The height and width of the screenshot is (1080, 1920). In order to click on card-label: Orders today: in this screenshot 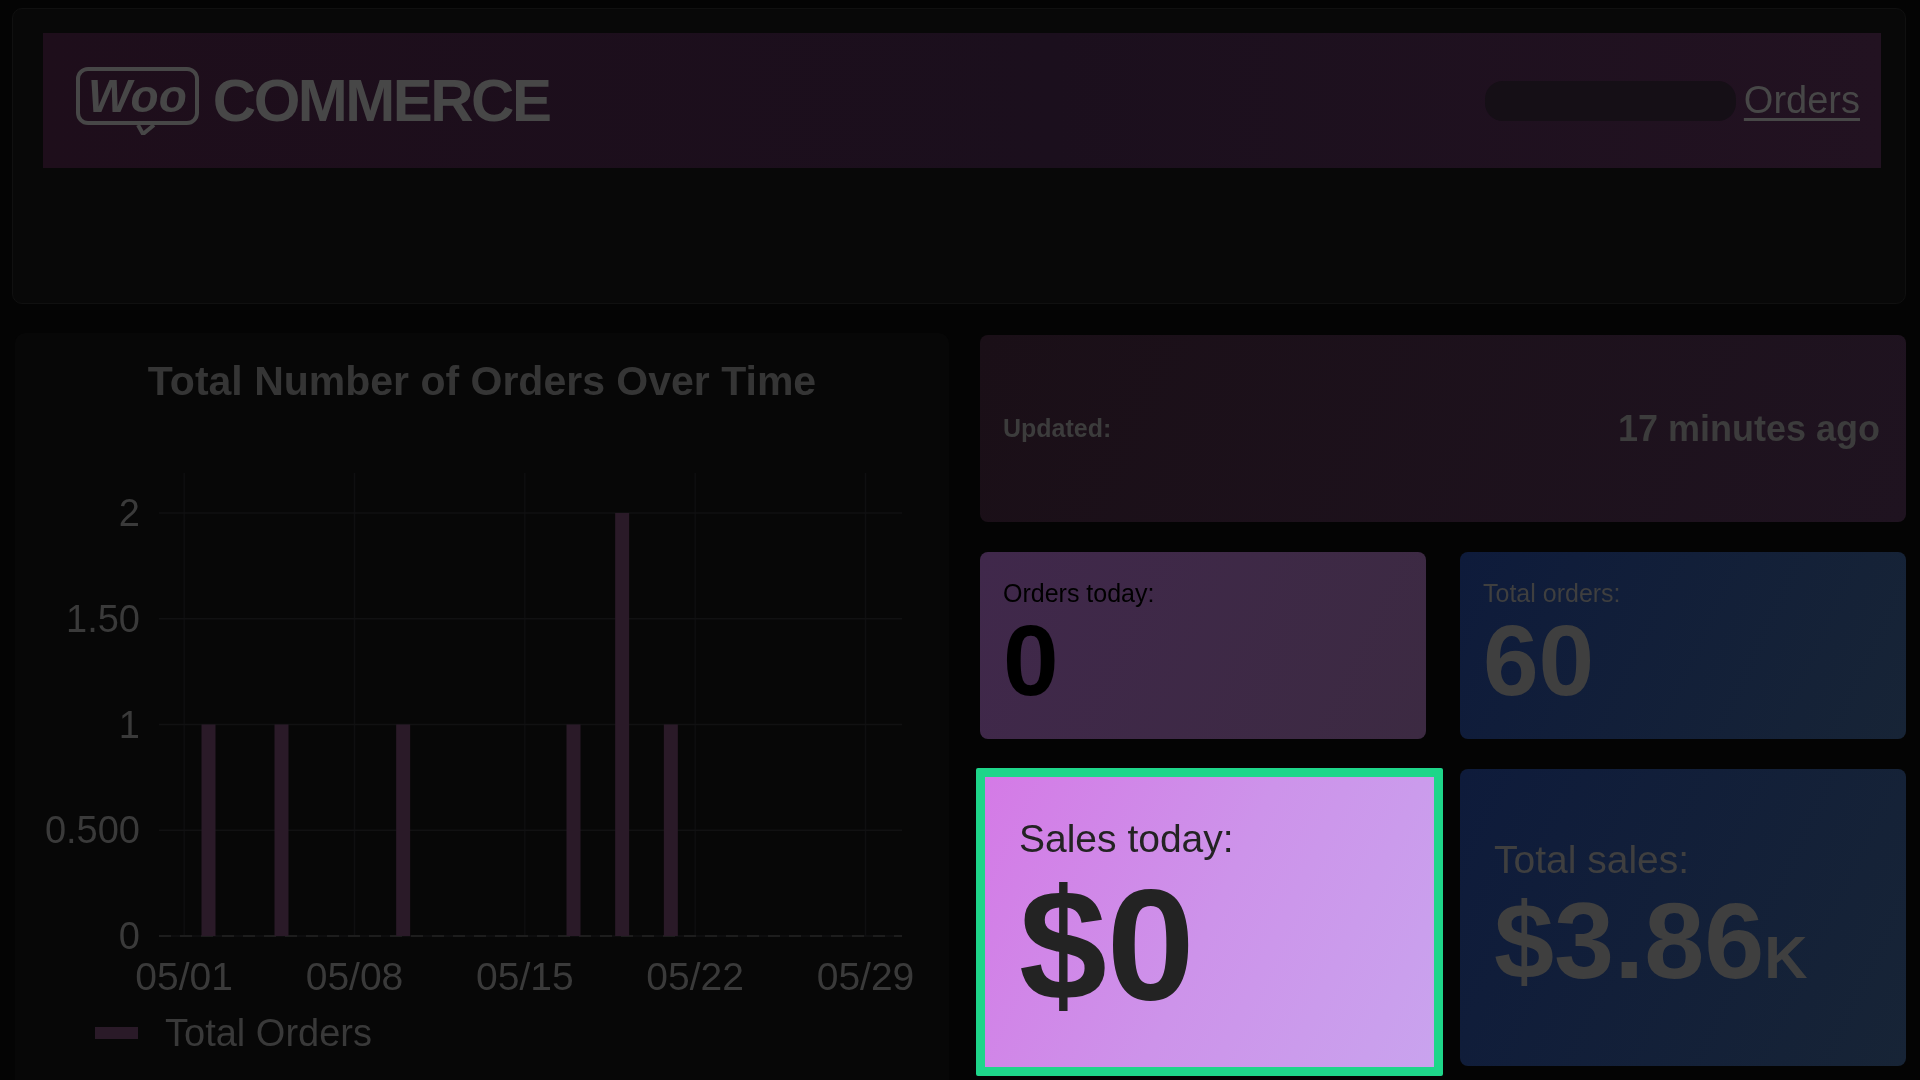, I will do `click(1079, 593)`.